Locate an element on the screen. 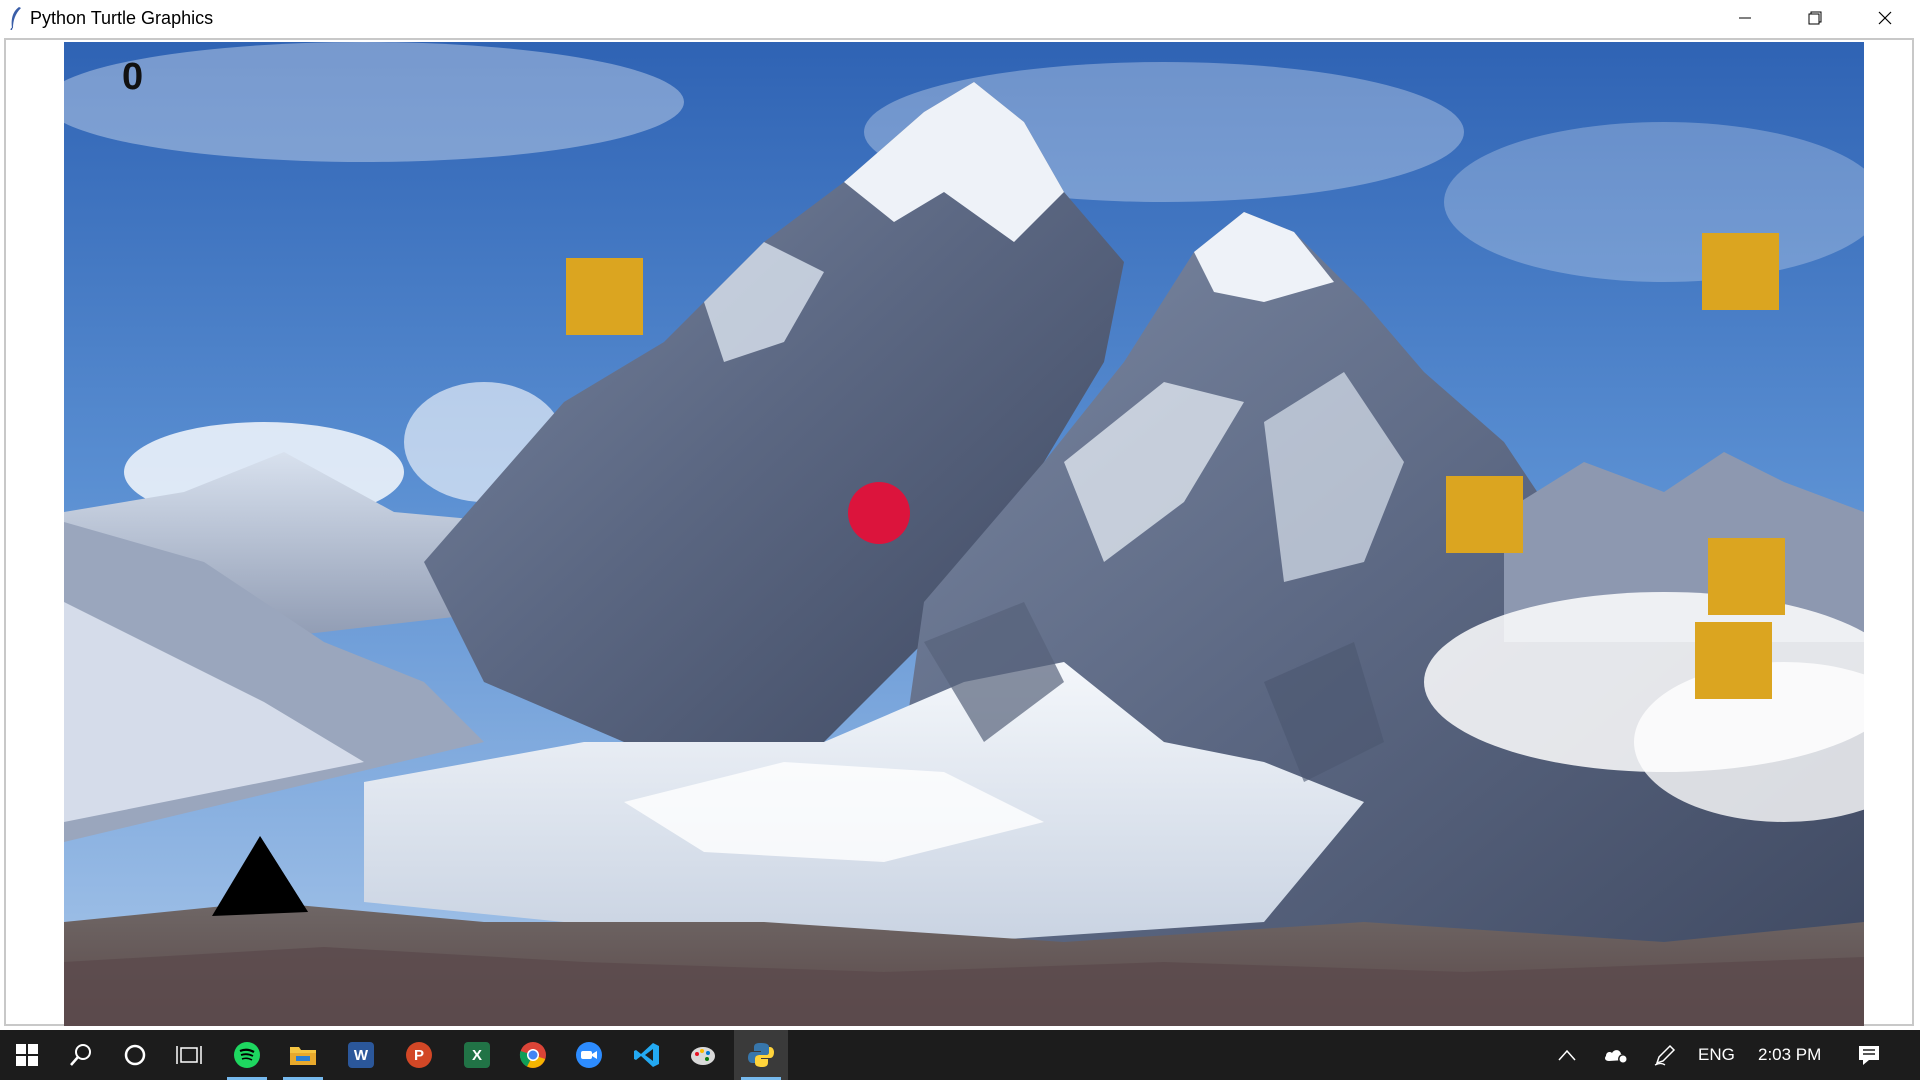 The image size is (1920, 1080). clock: 2:03 PM is located at coordinates (1789, 1055).